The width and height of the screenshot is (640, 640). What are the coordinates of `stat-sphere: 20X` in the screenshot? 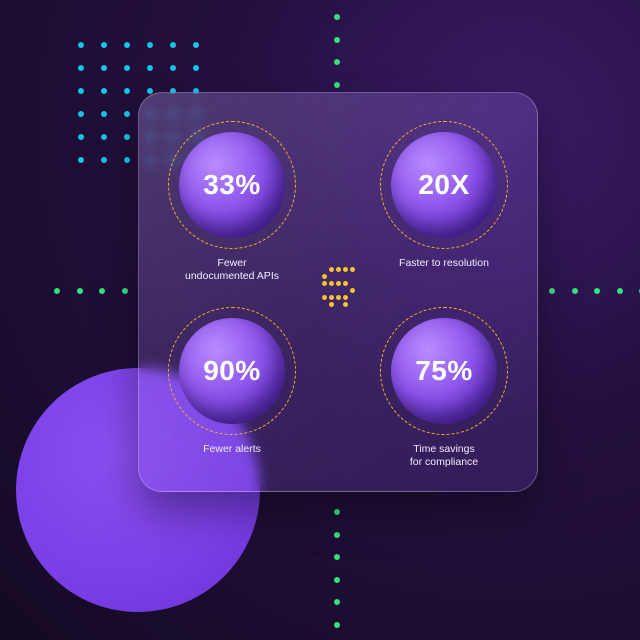 It's located at (444, 185).